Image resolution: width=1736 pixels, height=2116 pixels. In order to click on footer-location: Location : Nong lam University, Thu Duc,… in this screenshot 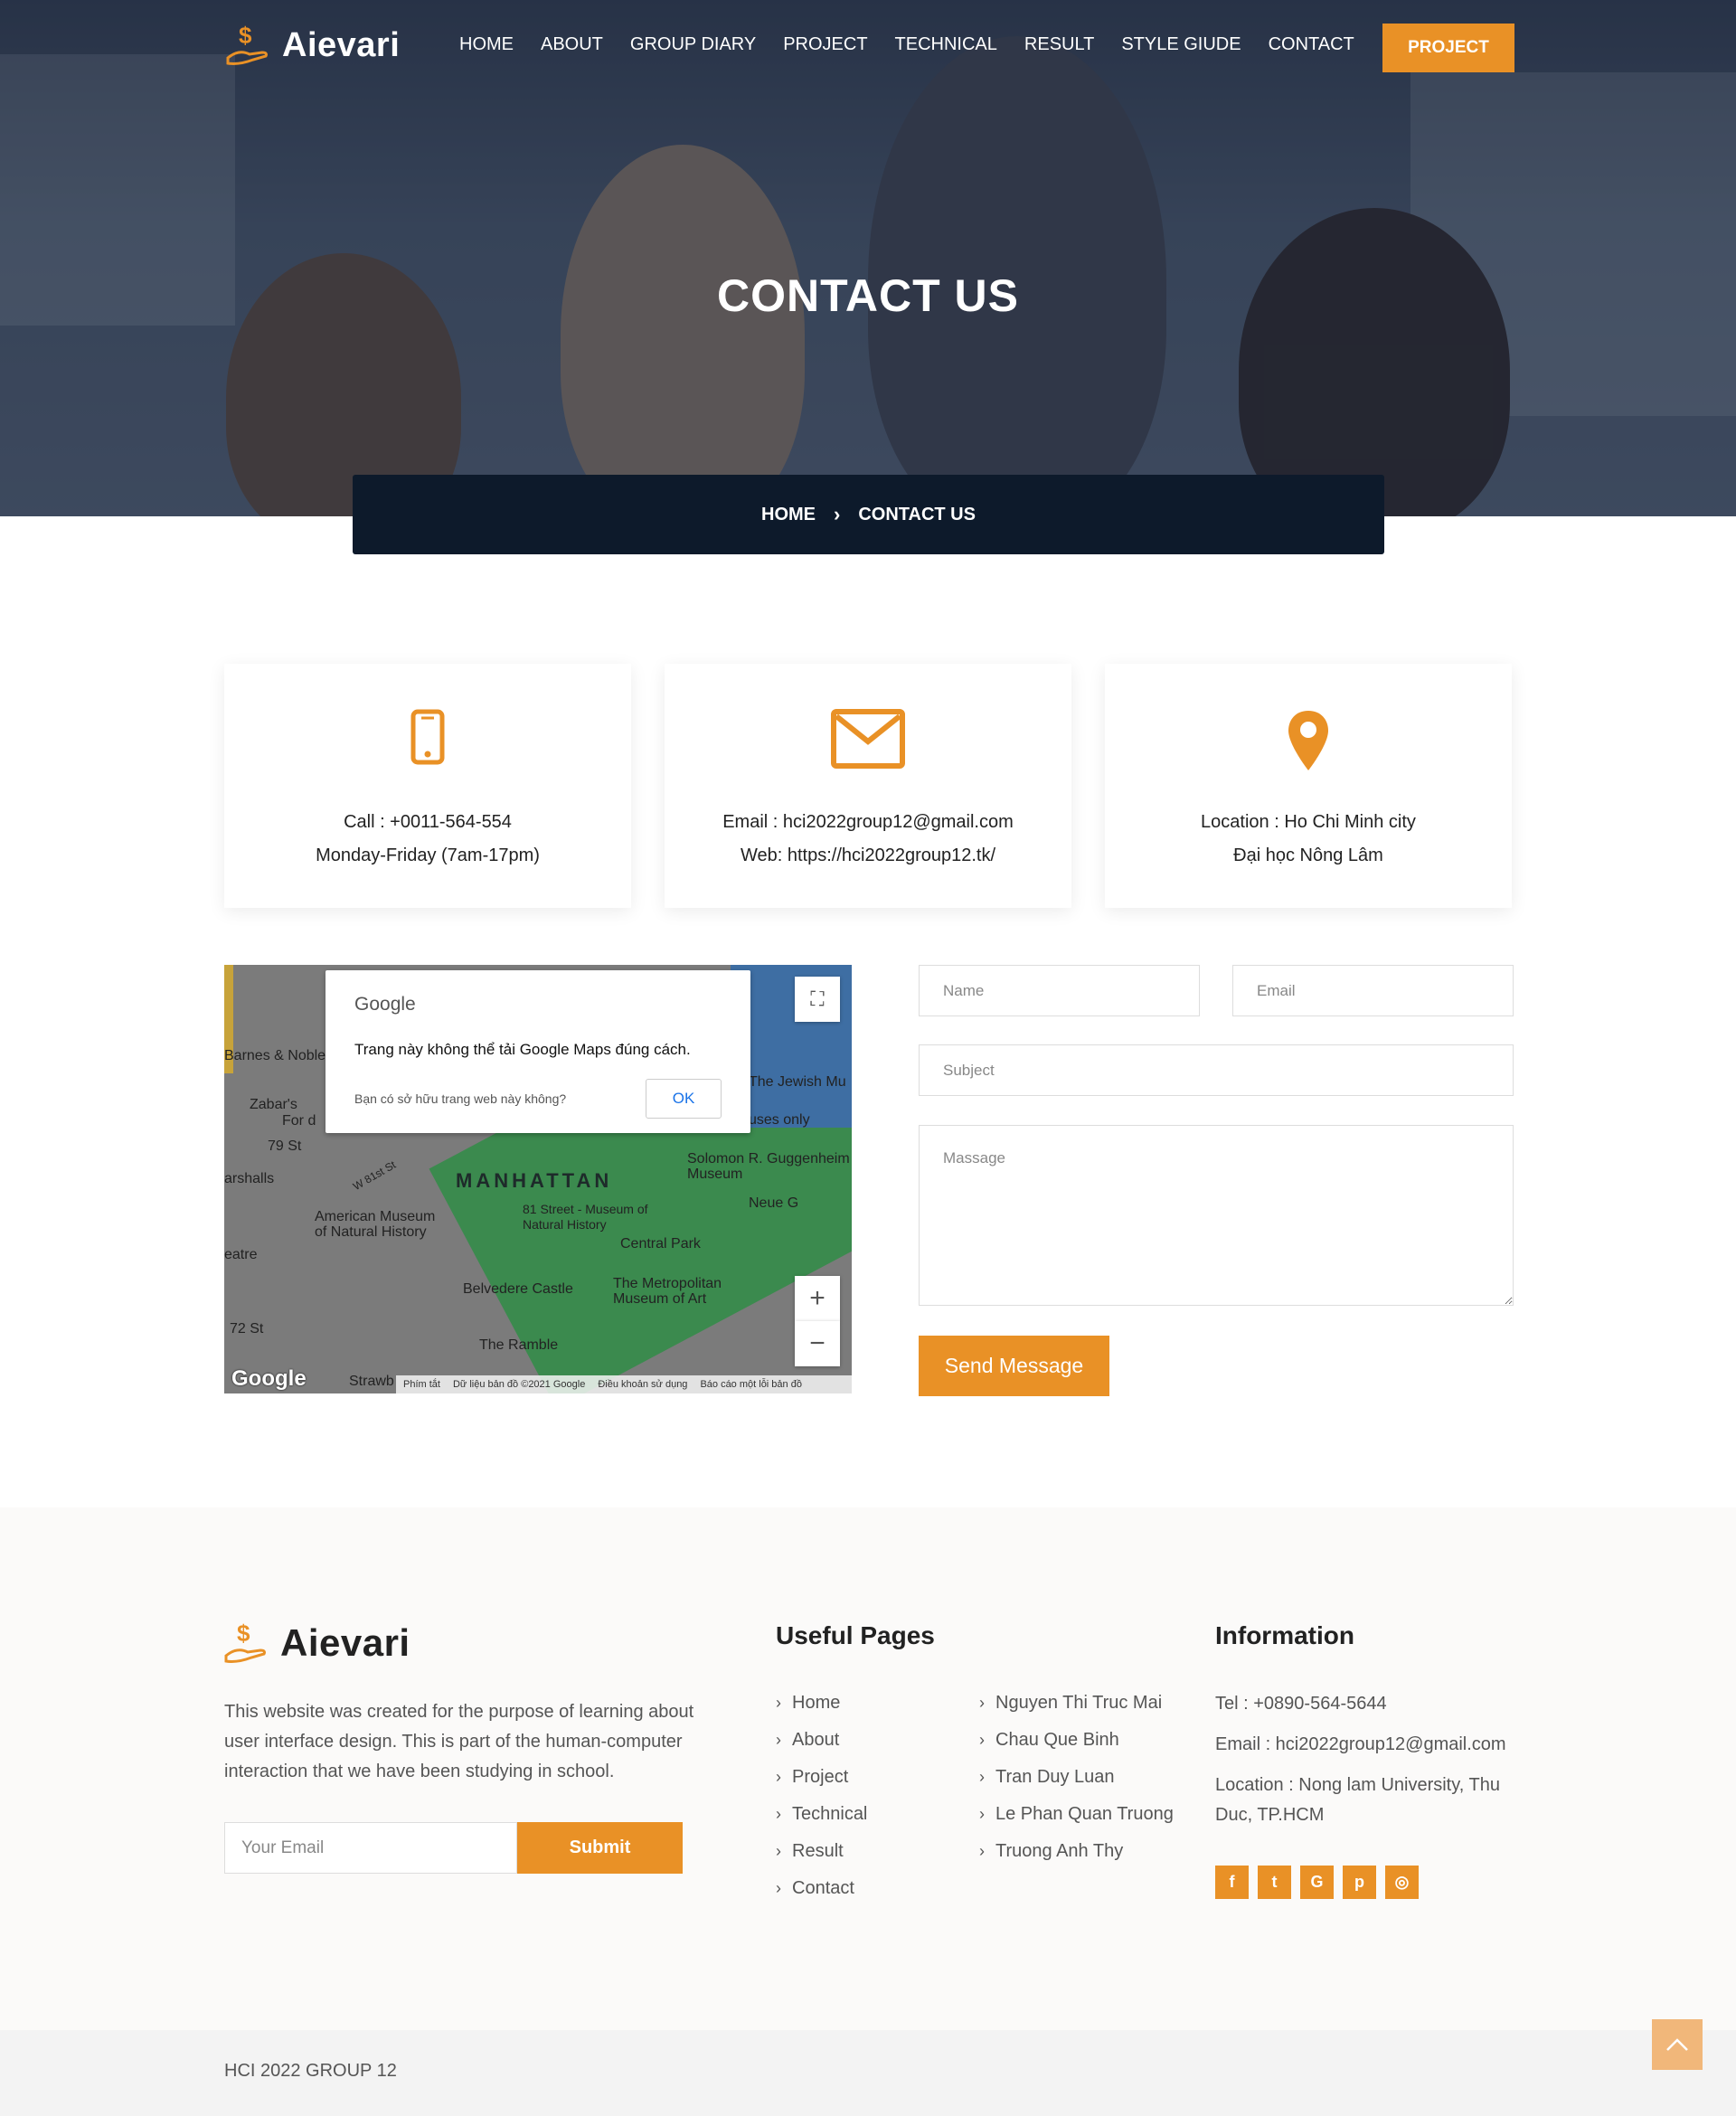, I will do `click(1357, 1800)`.